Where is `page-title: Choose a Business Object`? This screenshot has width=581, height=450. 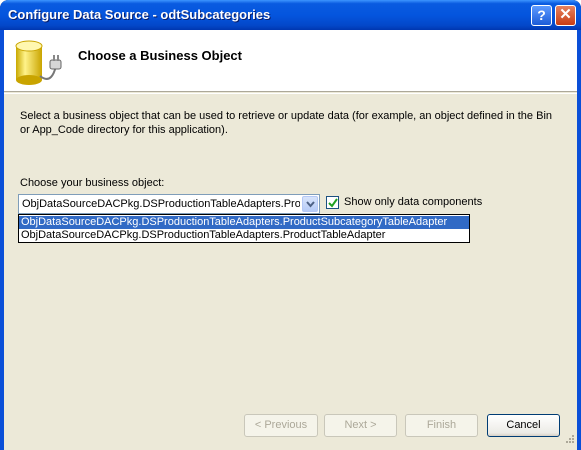
page-title: Choose a Business Object is located at coordinates (160, 55).